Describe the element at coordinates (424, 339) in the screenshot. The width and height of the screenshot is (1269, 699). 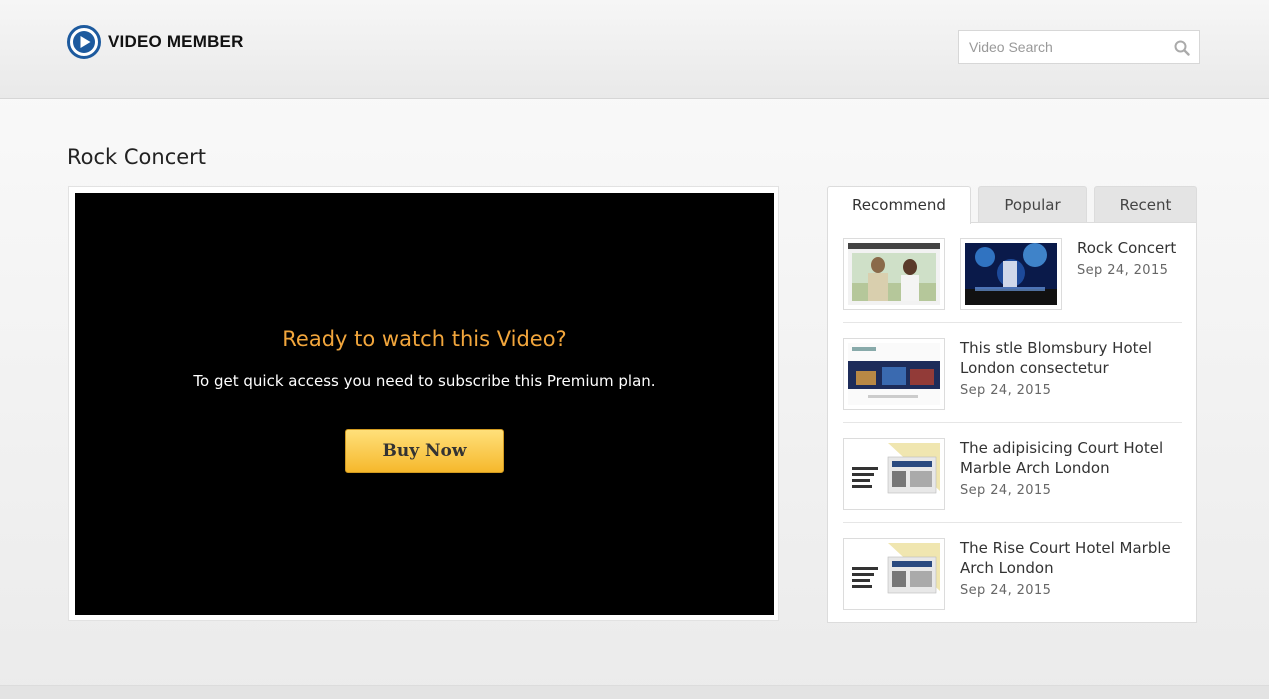
I see `subscribe-prompt-title: Ready to watch this Video?` at that location.